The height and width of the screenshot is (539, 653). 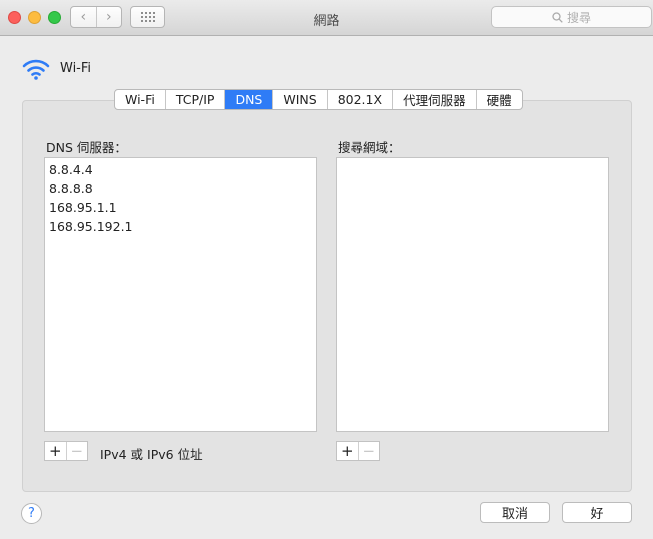 What do you see at coordinates (86, 147) in the screenshot?
I see `dns-servers-label: DNS 伺服器：` at bounding box center [86, 147].